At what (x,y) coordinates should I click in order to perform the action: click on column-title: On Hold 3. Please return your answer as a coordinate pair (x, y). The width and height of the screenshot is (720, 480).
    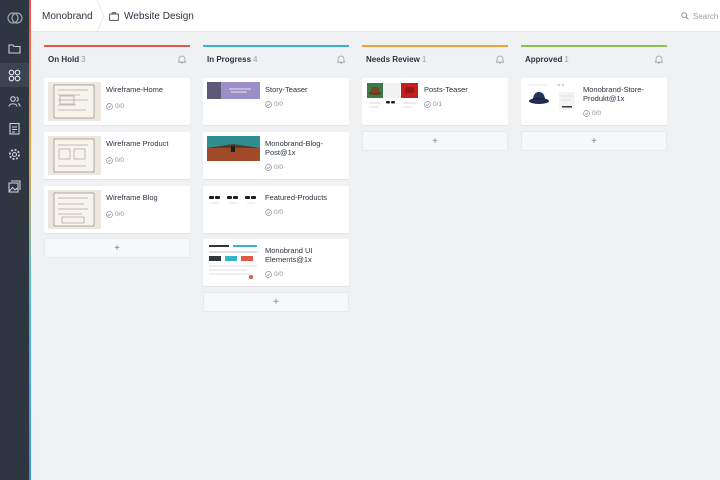
    Looking at the image, I should click on (67, 59).